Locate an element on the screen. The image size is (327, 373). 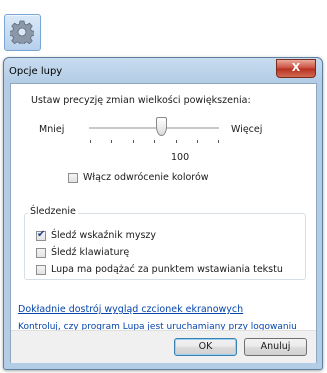
close-icon: X is located at coordinates (296, 67).